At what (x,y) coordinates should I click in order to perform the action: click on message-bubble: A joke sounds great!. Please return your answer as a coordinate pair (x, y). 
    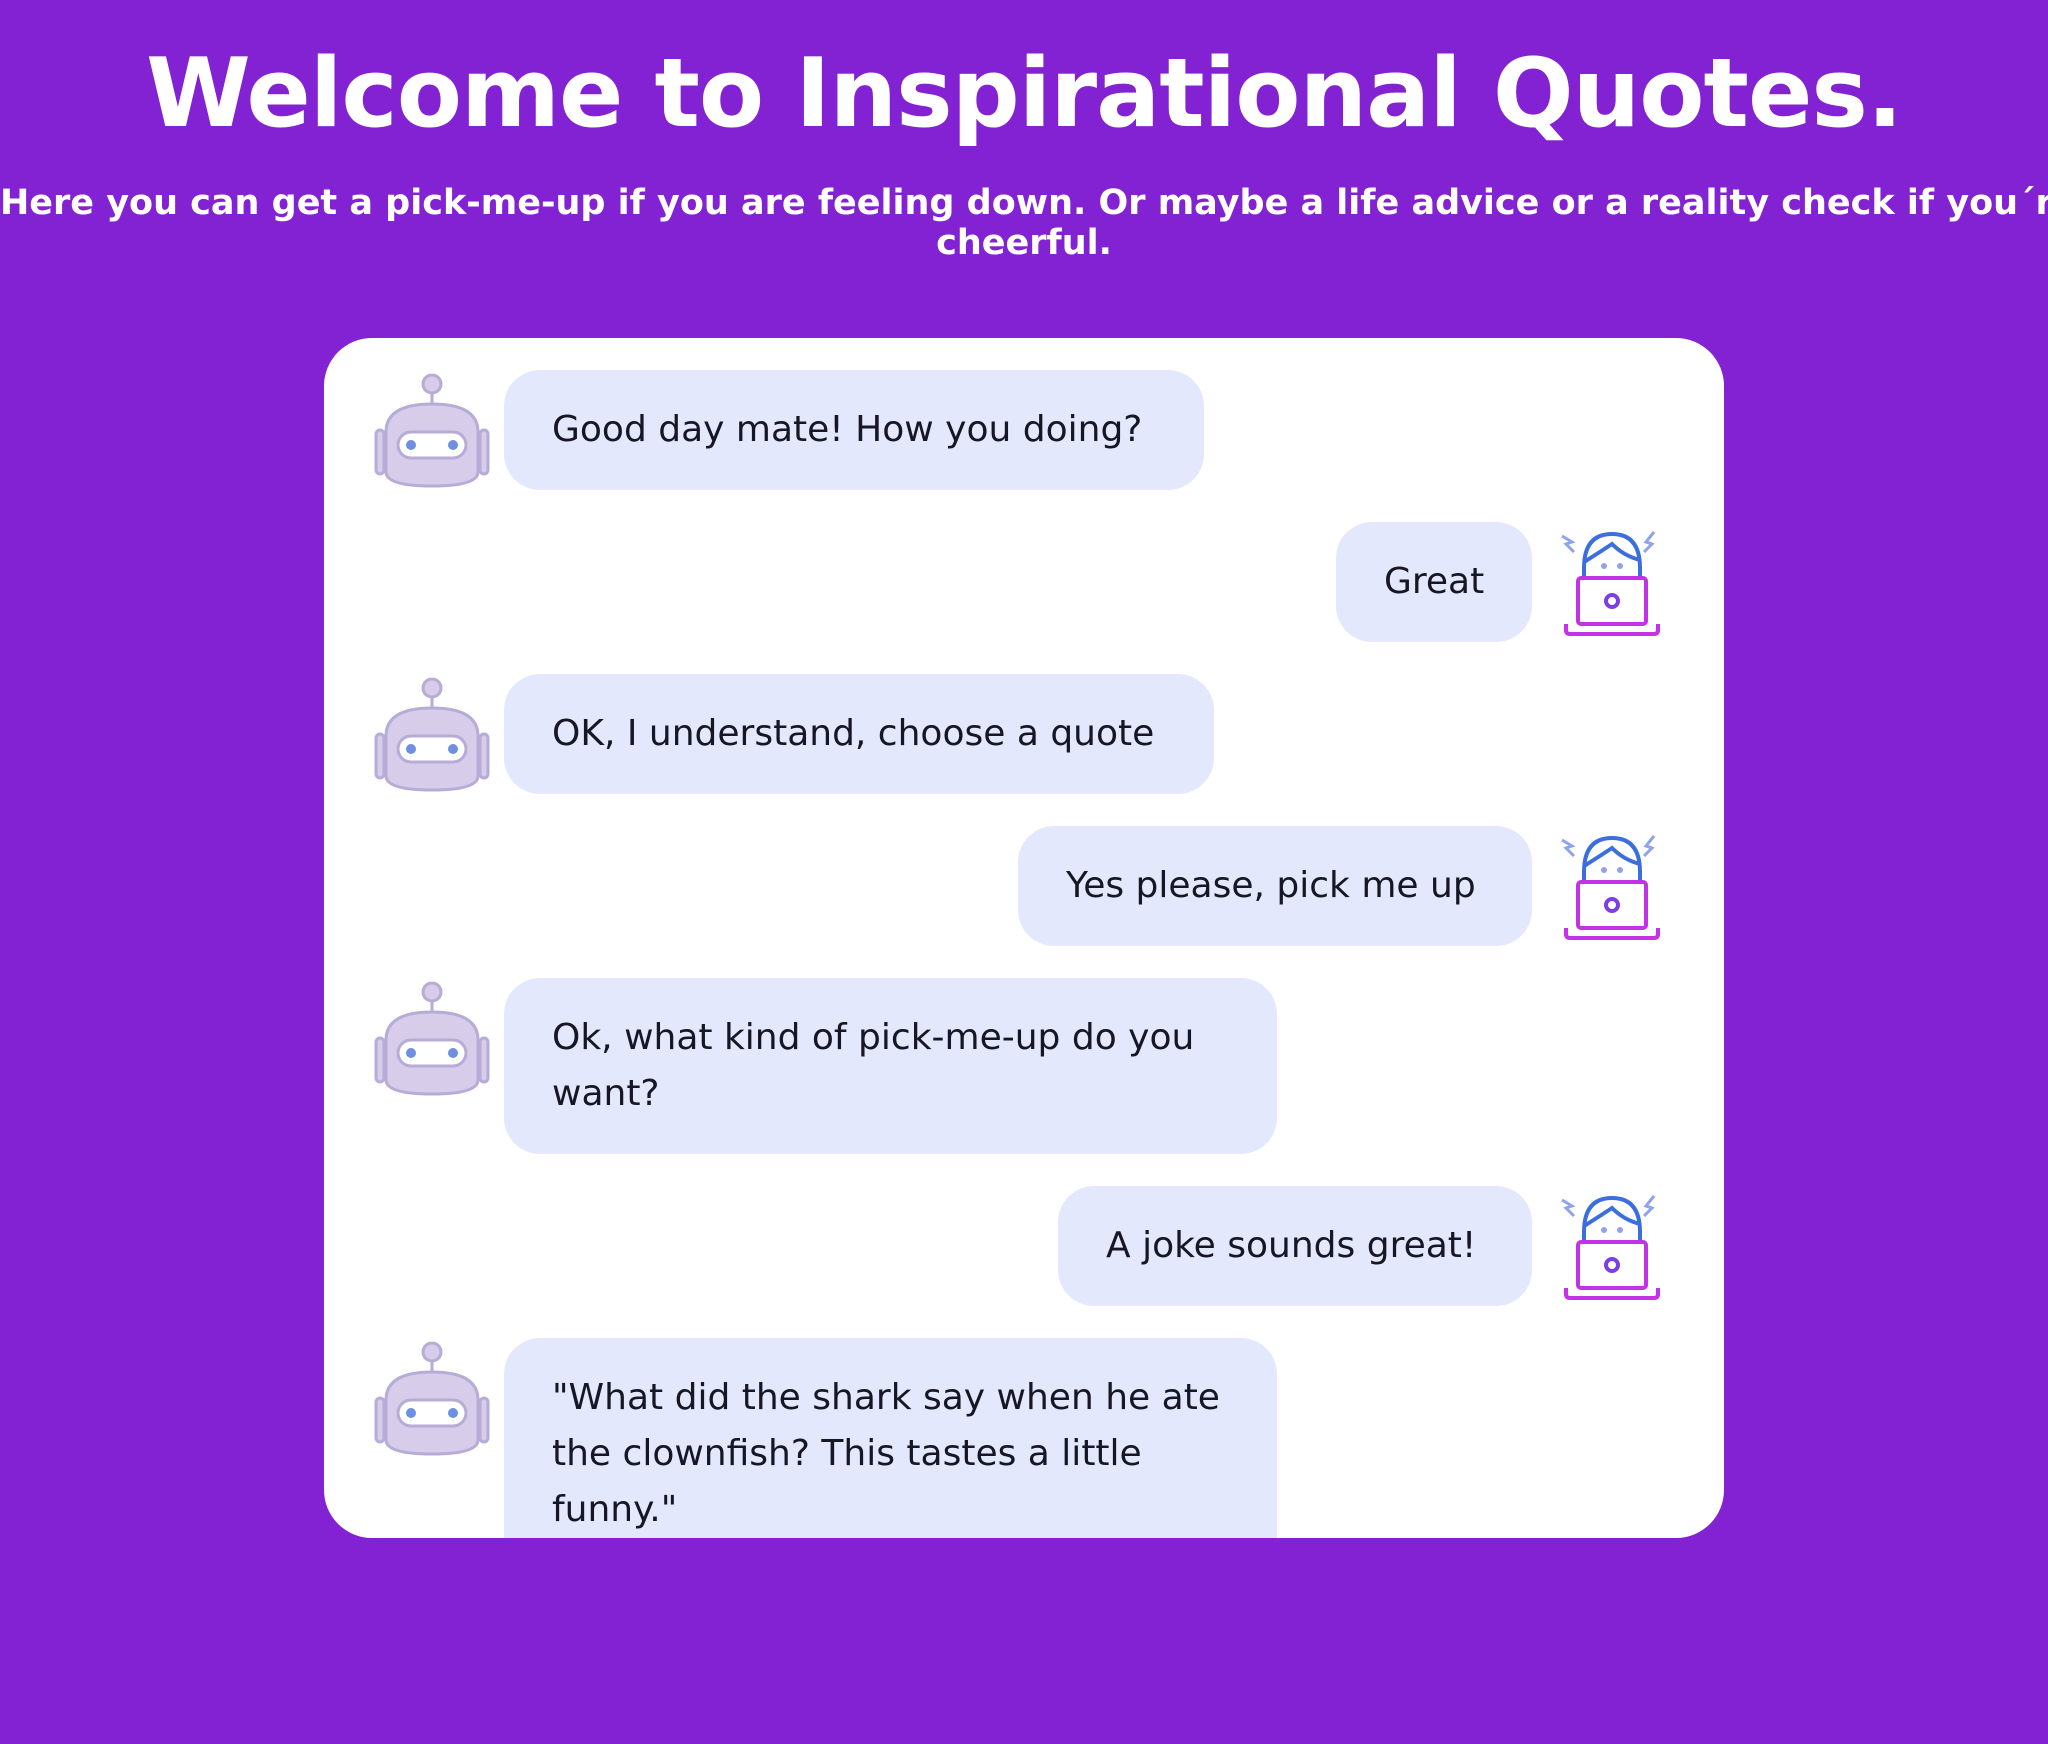
    Looking at the image, I should click on (1295, 1246).